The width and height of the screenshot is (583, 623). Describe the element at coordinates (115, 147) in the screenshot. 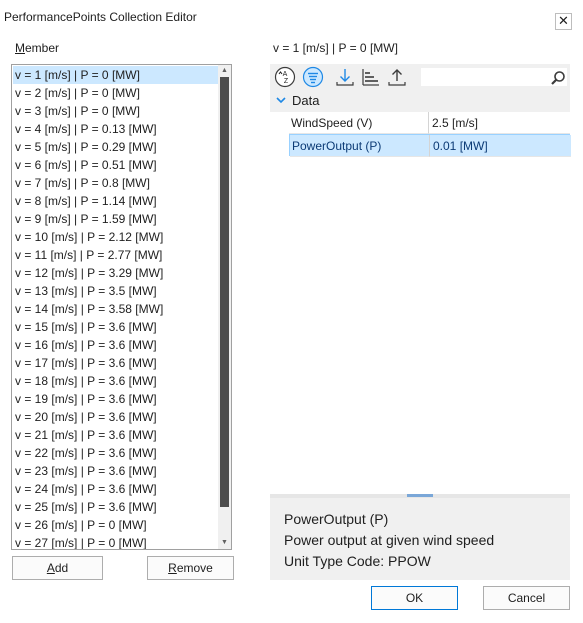

I see `list-item: v = 5 [m/s] | P = 0.29 [MW]` at that location.